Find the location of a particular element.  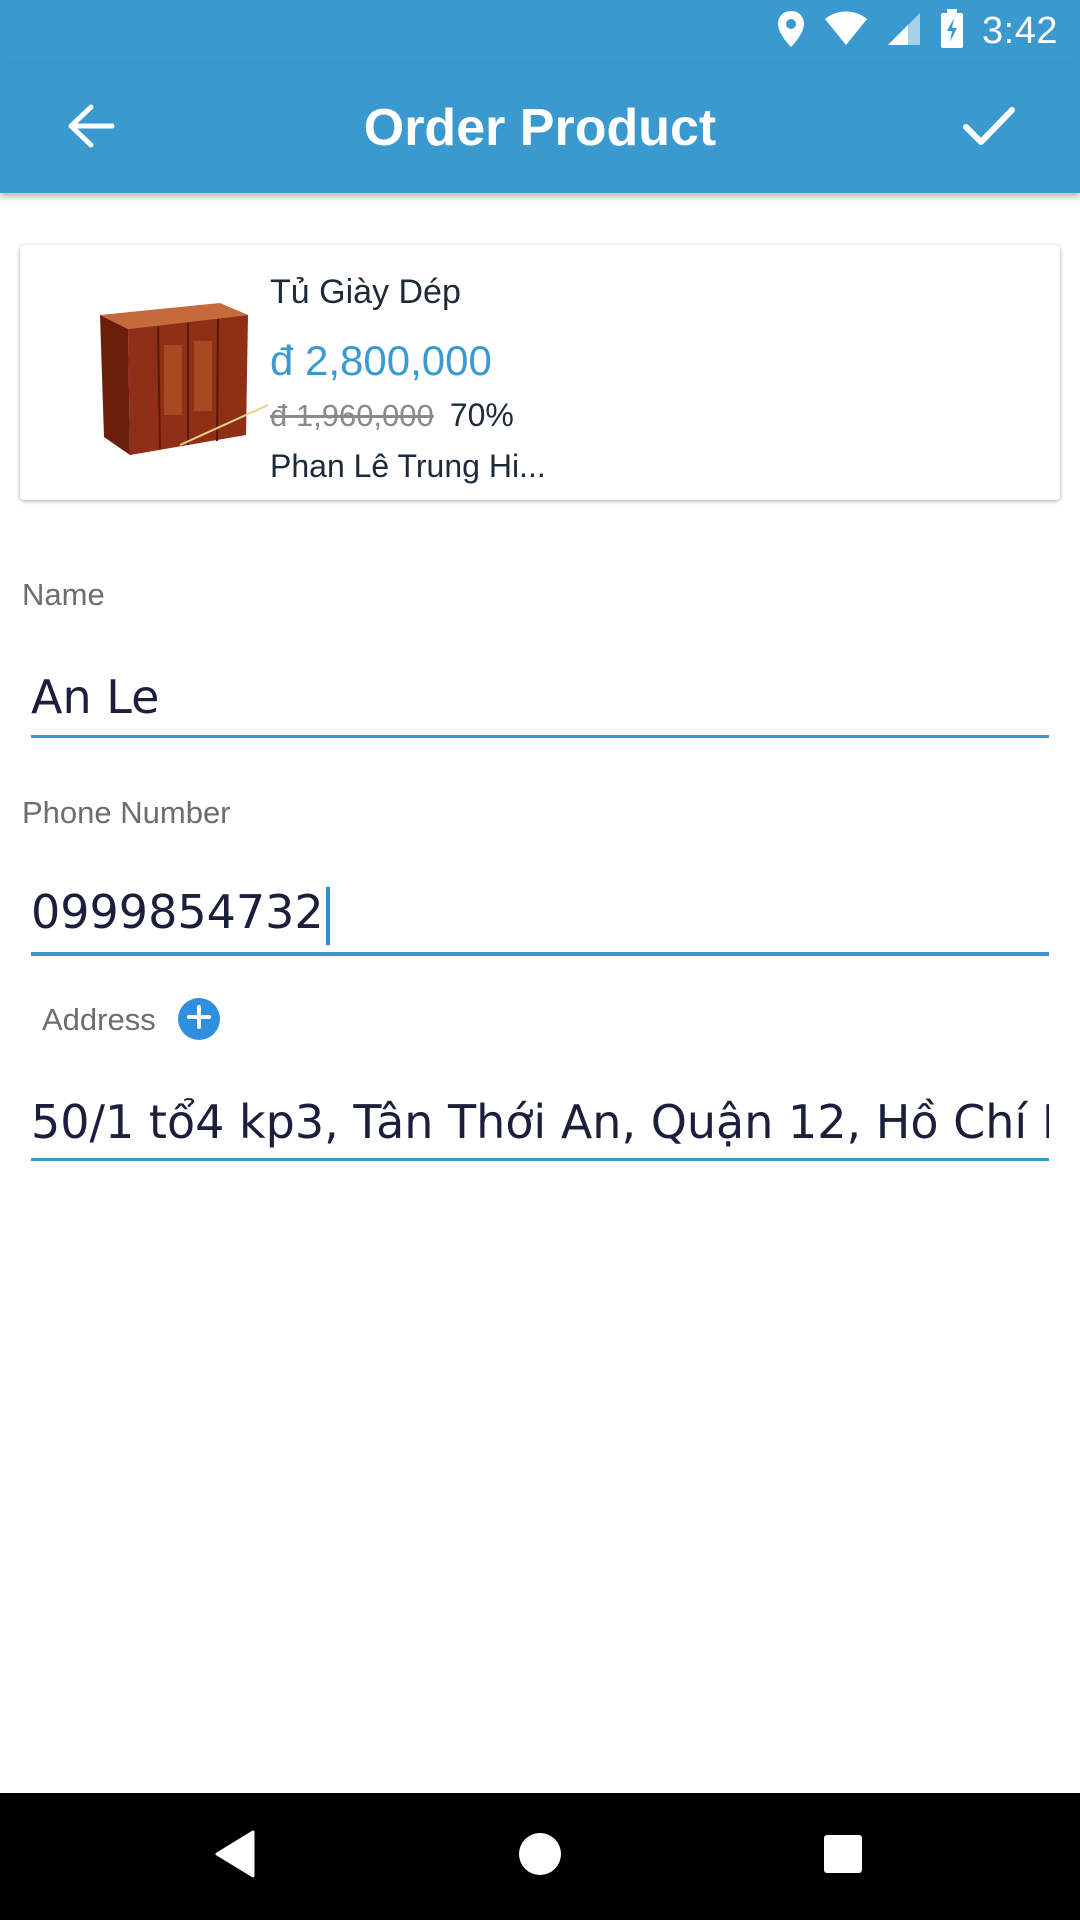

check-icon is located at coordinates (989, 128).